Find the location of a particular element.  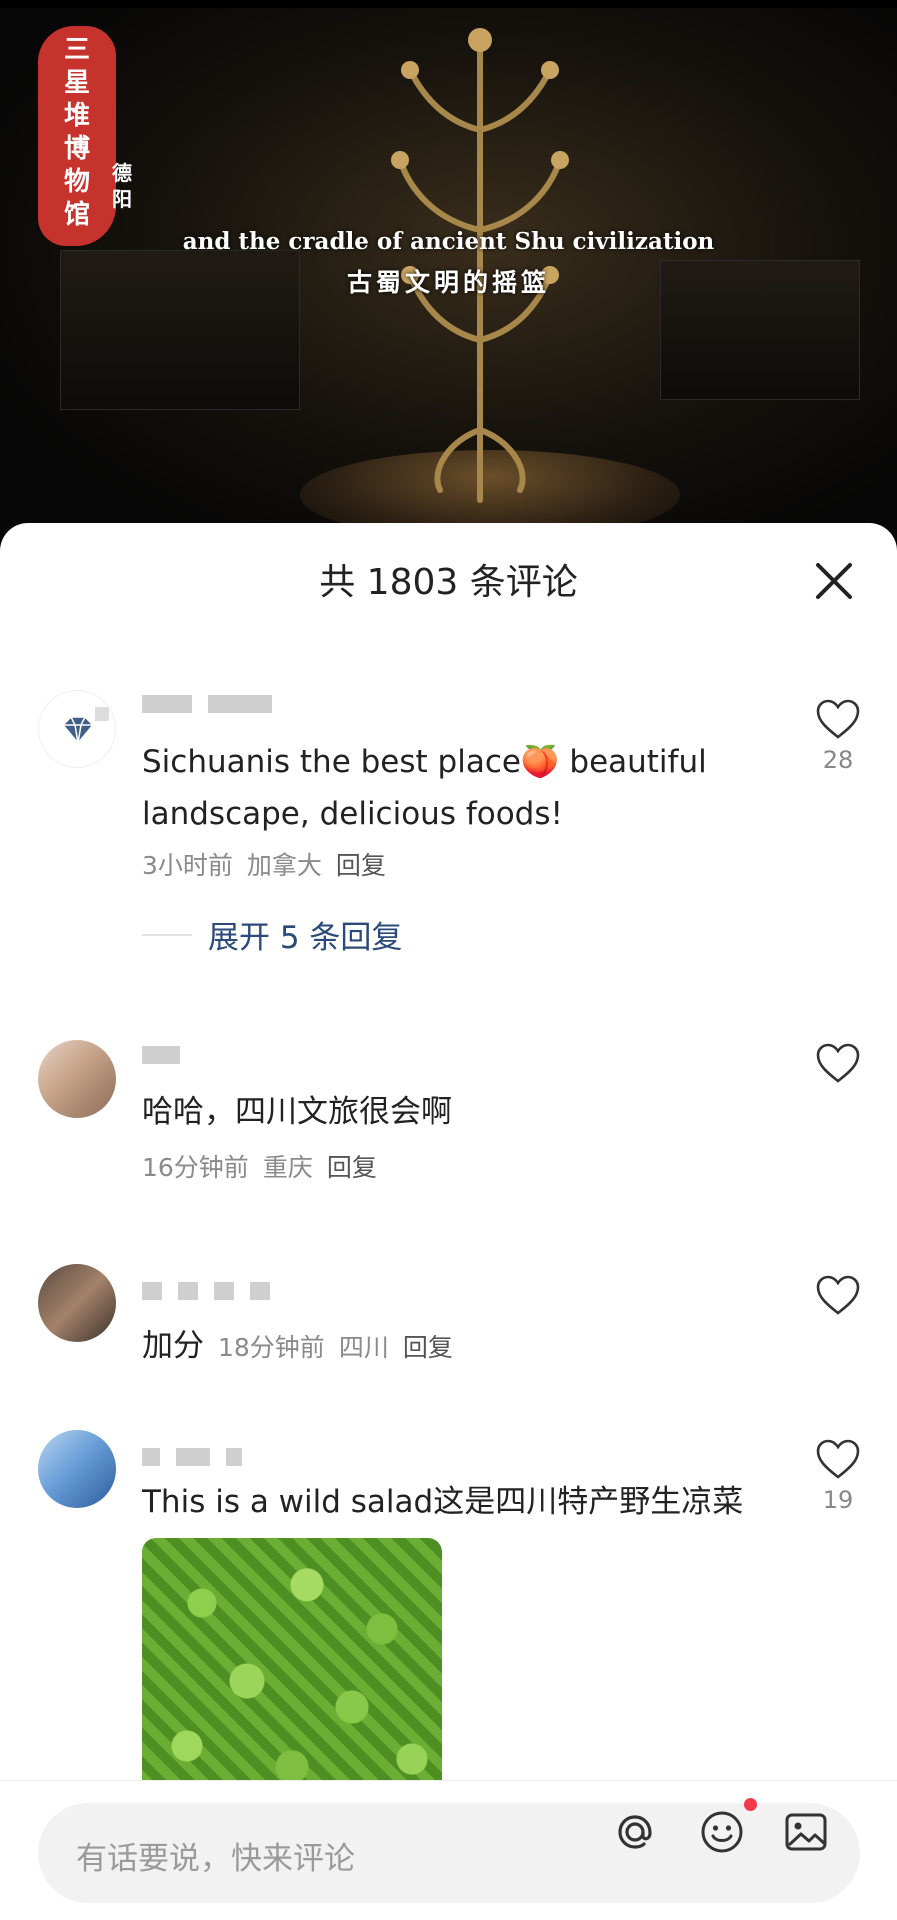

expand-replies-label: 展开 5 条回复 is located at coordinates (305, 938).